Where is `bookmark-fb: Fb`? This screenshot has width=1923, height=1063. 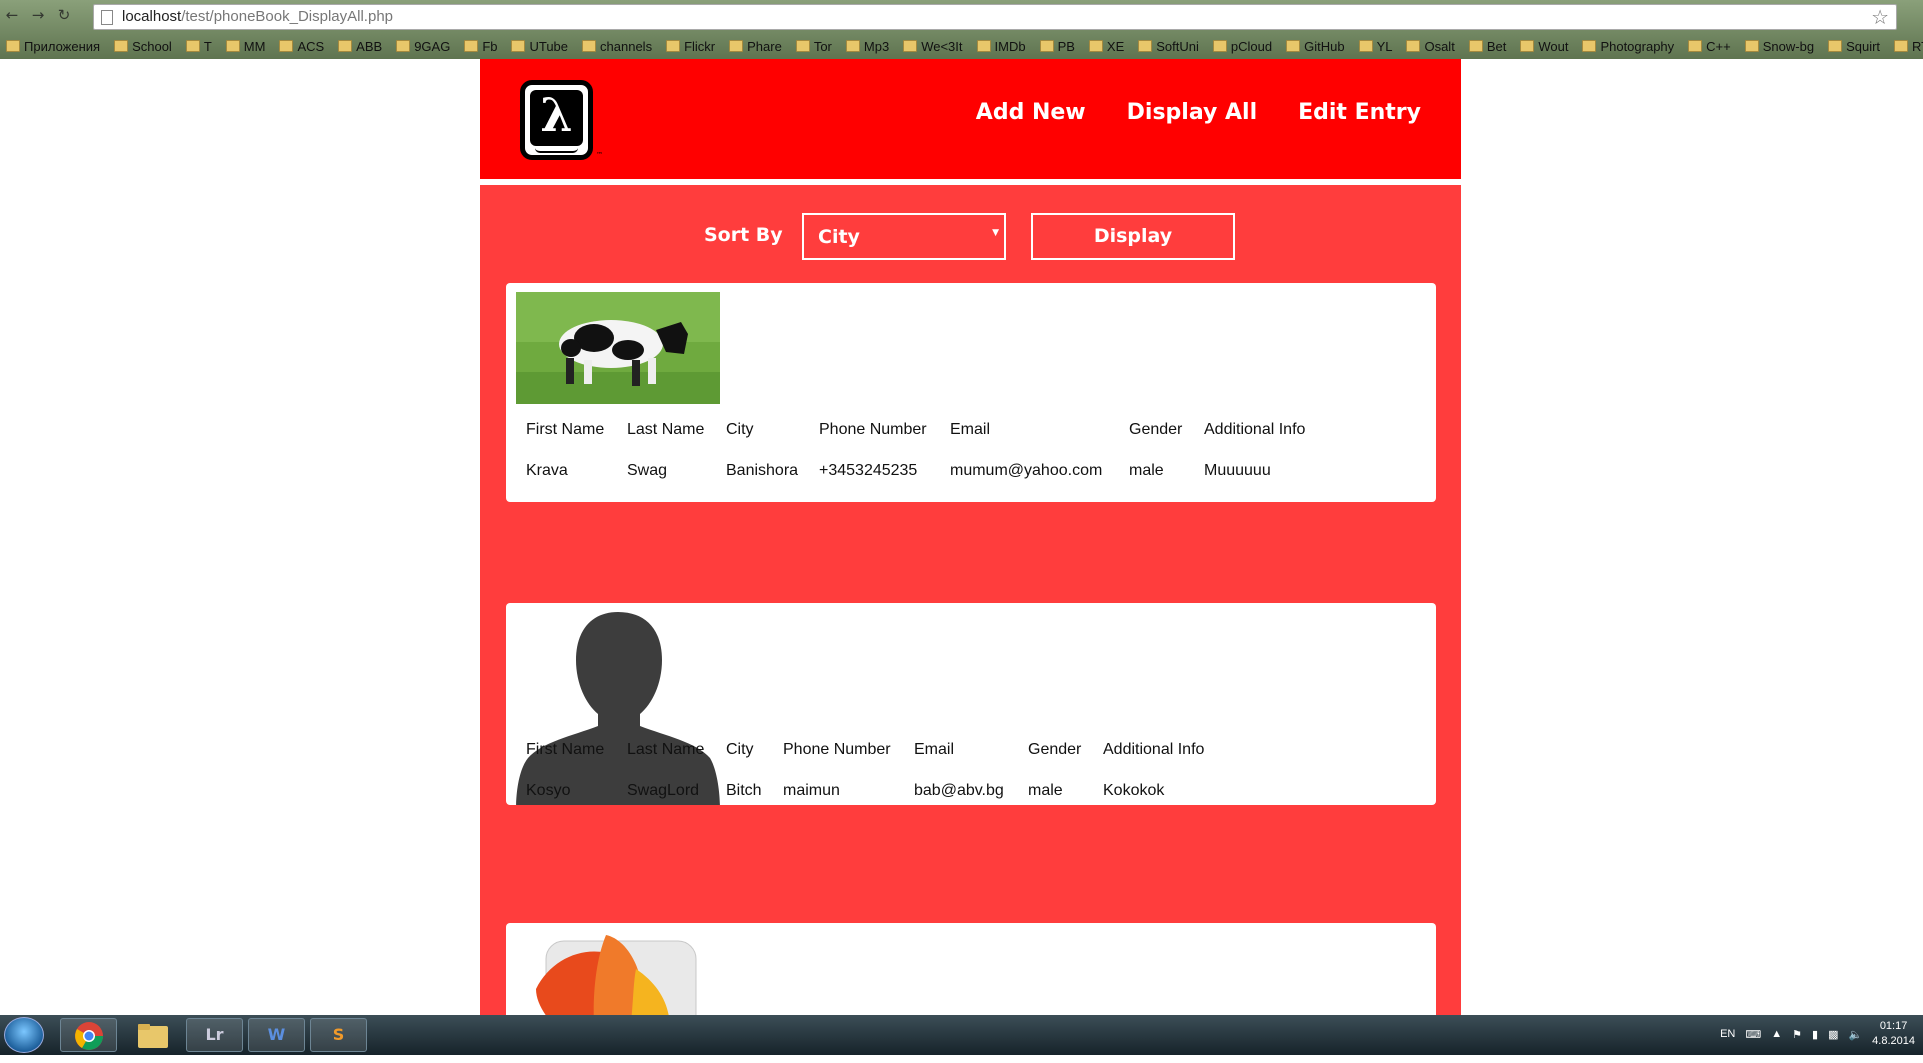
bookmark-fb: Fb is located at coordinates (480, 46).